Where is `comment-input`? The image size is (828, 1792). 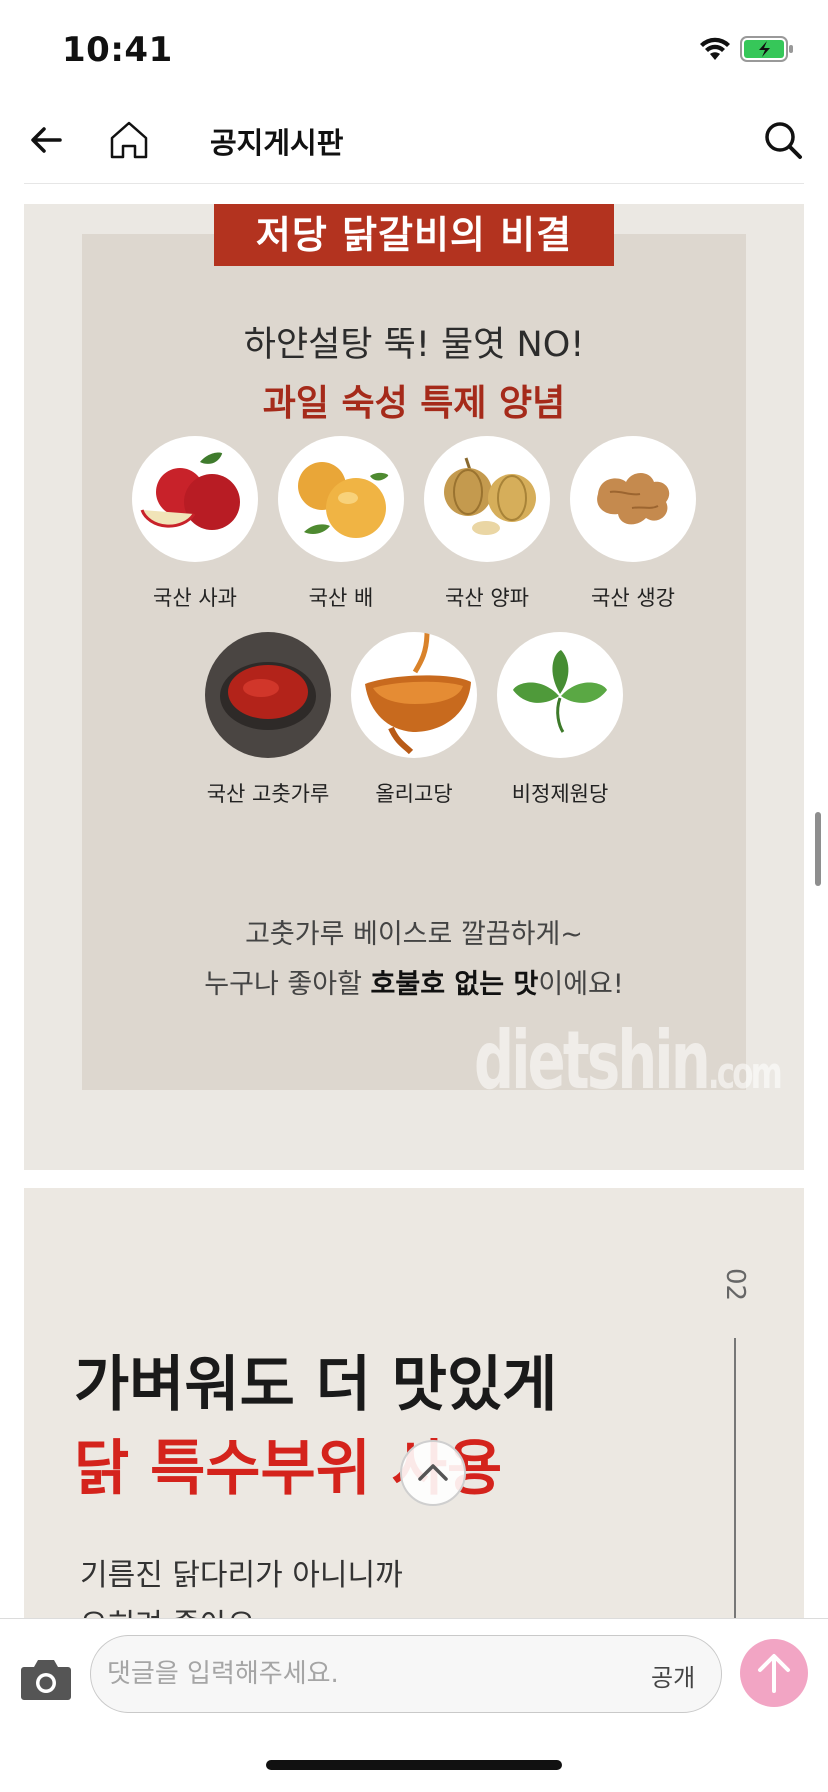
comment-input is located at coordinates (327, 1674).